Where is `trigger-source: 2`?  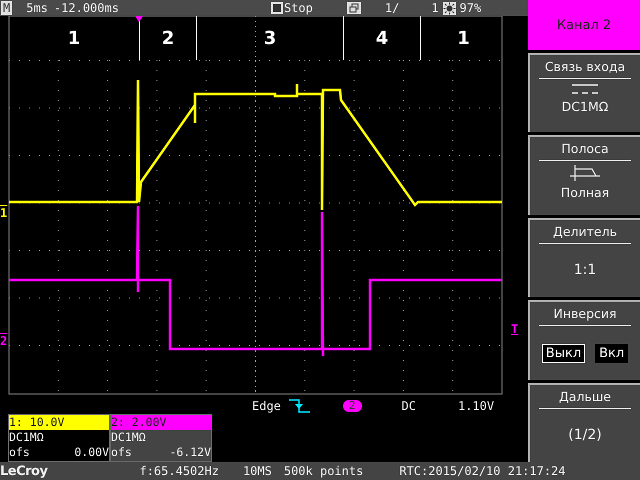
trigger-source: 2 is located at coordinates (352, 406).